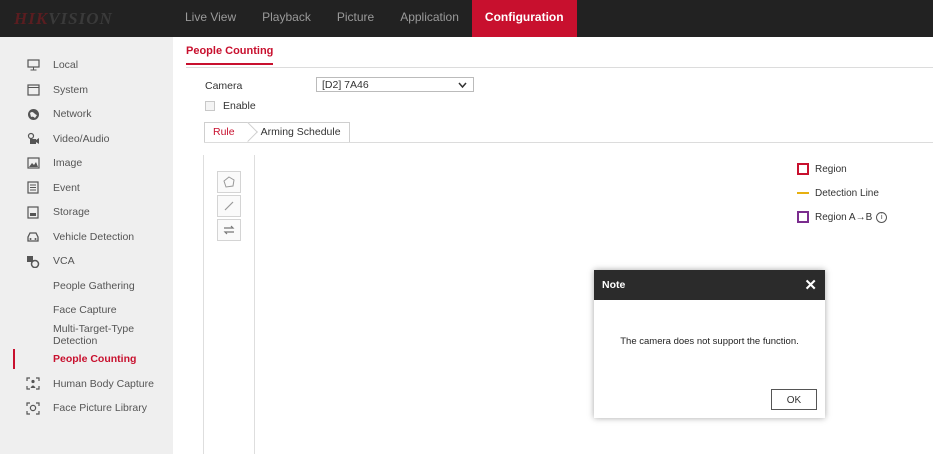 The width and height of the screenshot is (933, 454). I want to click on info-icon: i, so click(882, 217).